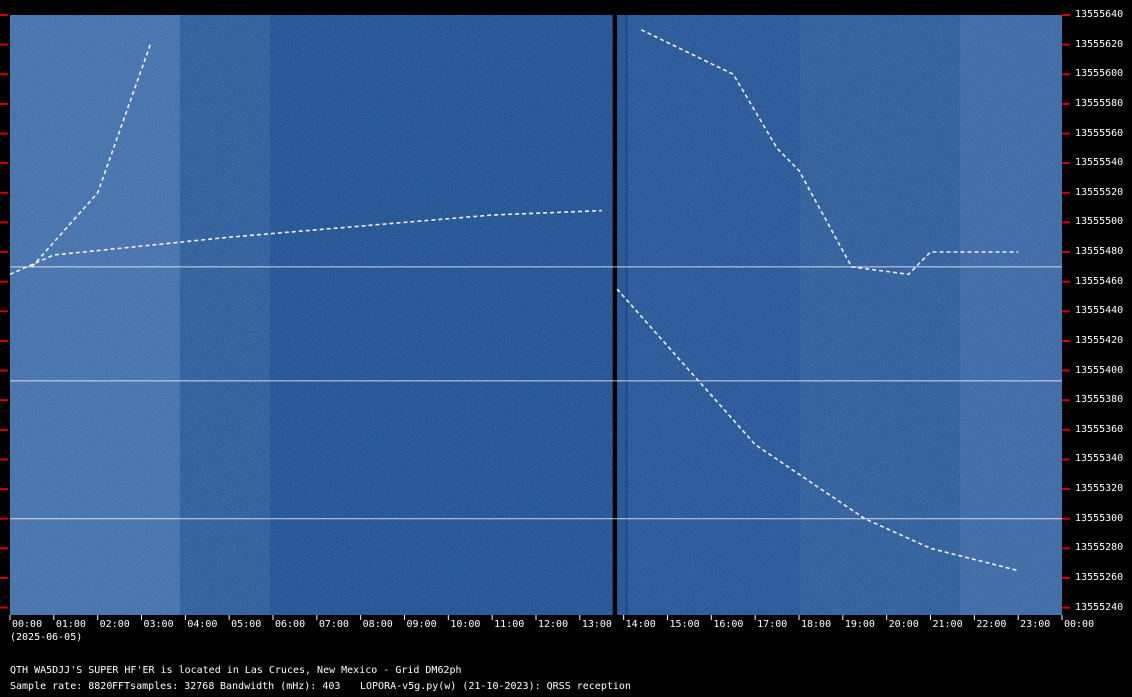 This screenshot has width=1132, height=697. What do you see at coordinates (202, 624) in the screenshot?
I see `x-tick-label: 04:00` at bounding box center [202, 624].